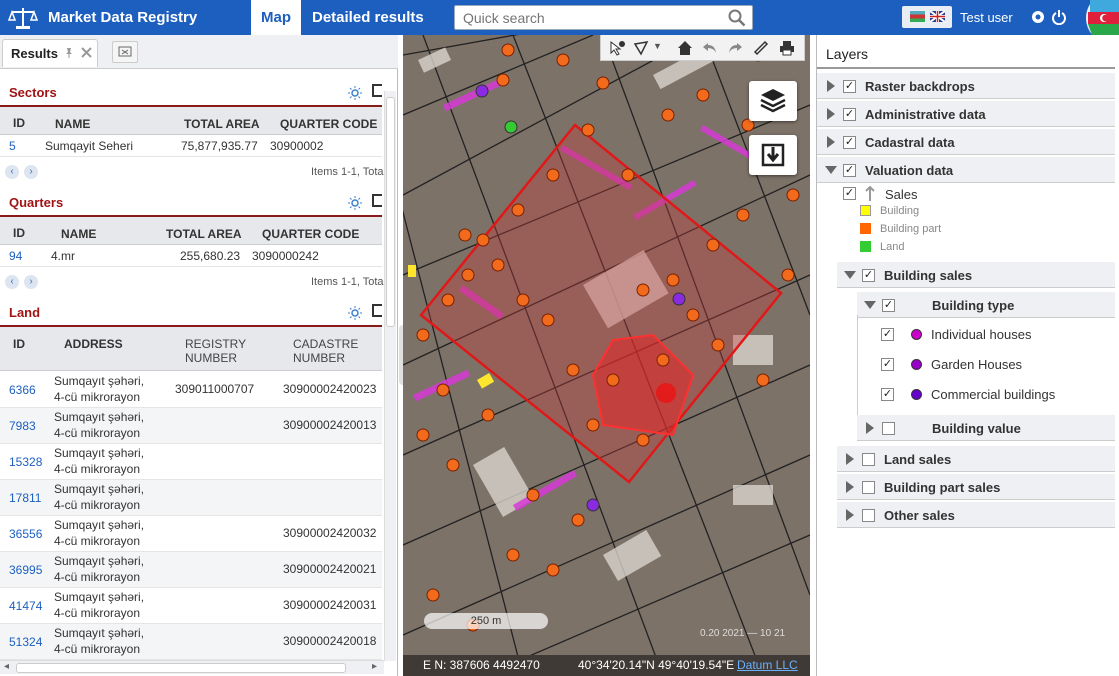 The width and height of the screenshot is (1119, 676). I want to click on search-icon, so click(737, 18).